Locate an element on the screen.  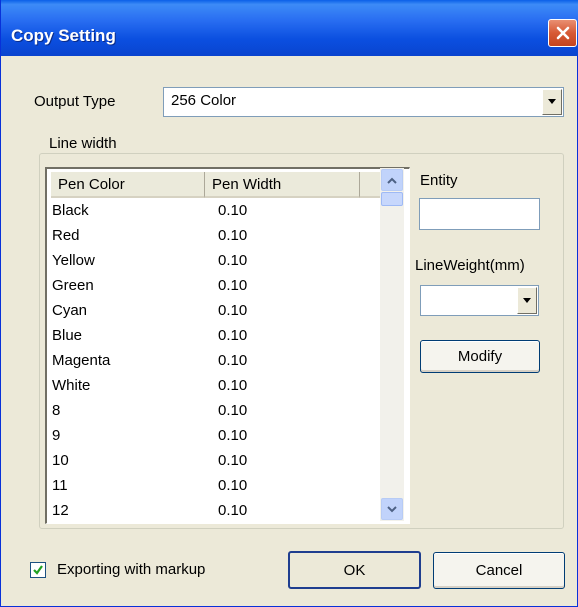
pen-color-cell: 9 is located at coordinates (56, 435).